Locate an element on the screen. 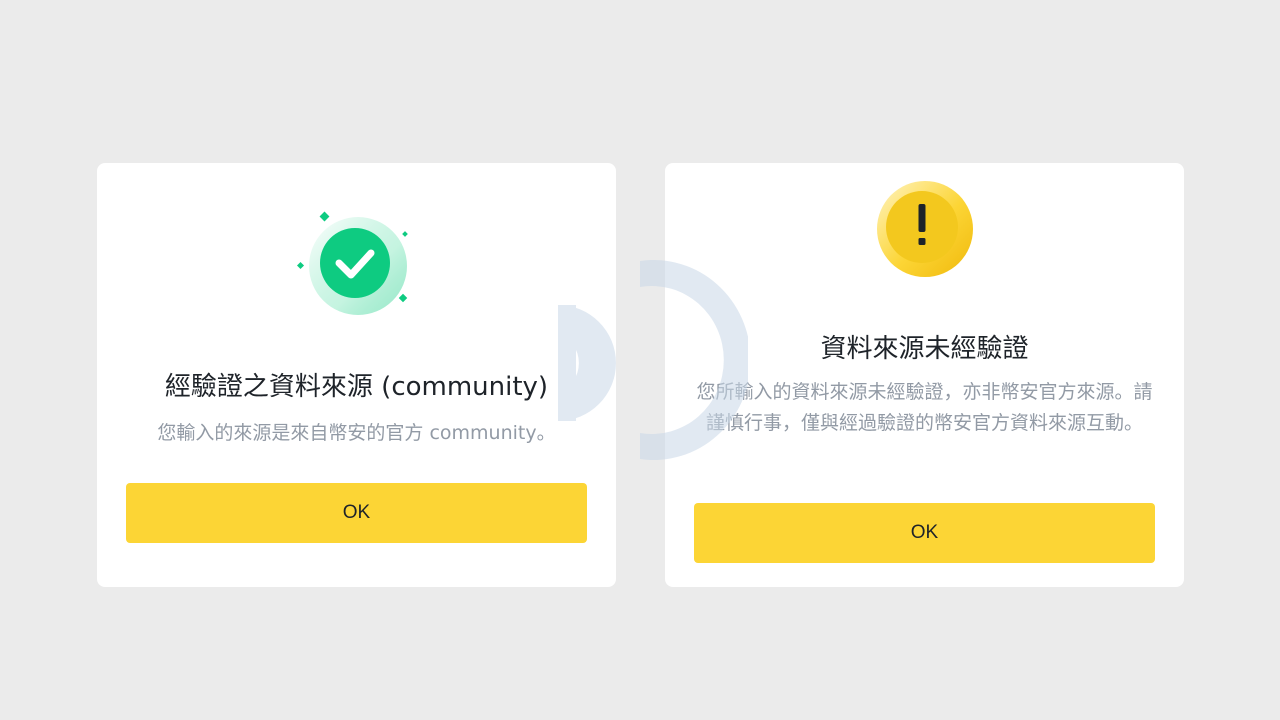 The height and width of the screenshot is (720, 1280). dialog-title: 資料來源未經驗證 is located at coordinates (924, 349).